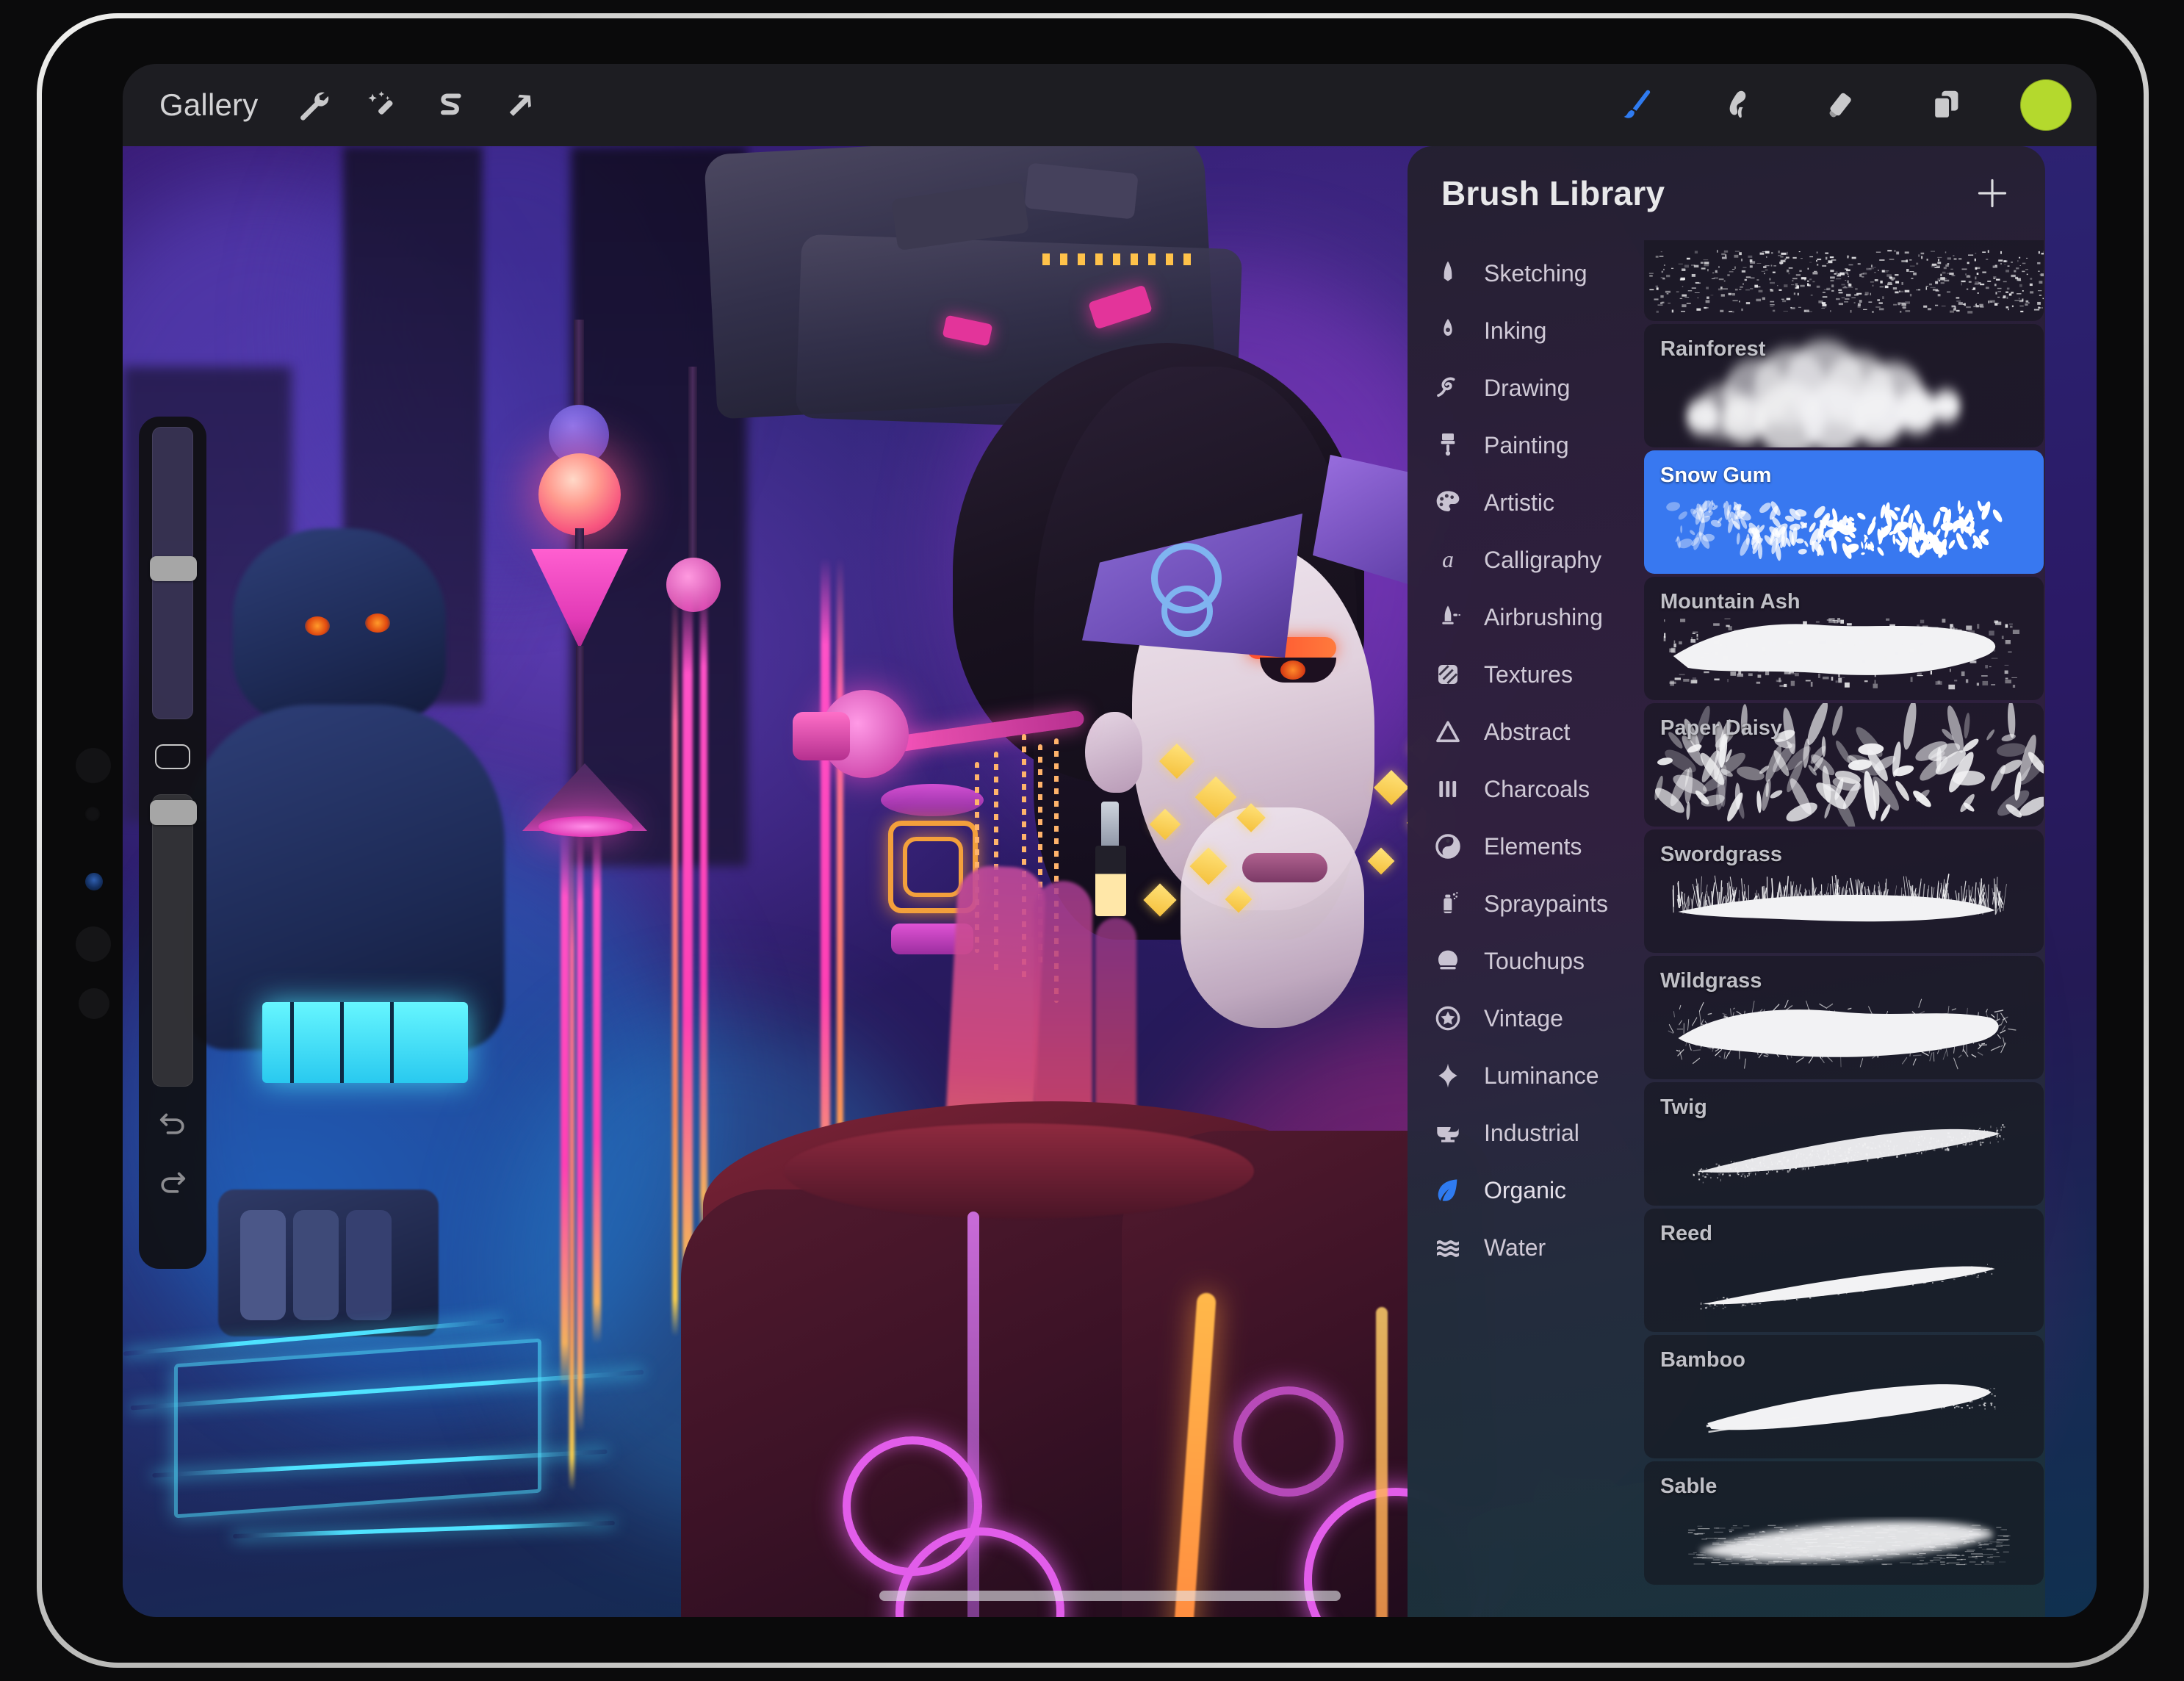 The height and width of the screenshot is (1681, 2184). Describe the element at coordinates (1448, 330) in the screenshot. I see `ink-nib-icon` at that location.